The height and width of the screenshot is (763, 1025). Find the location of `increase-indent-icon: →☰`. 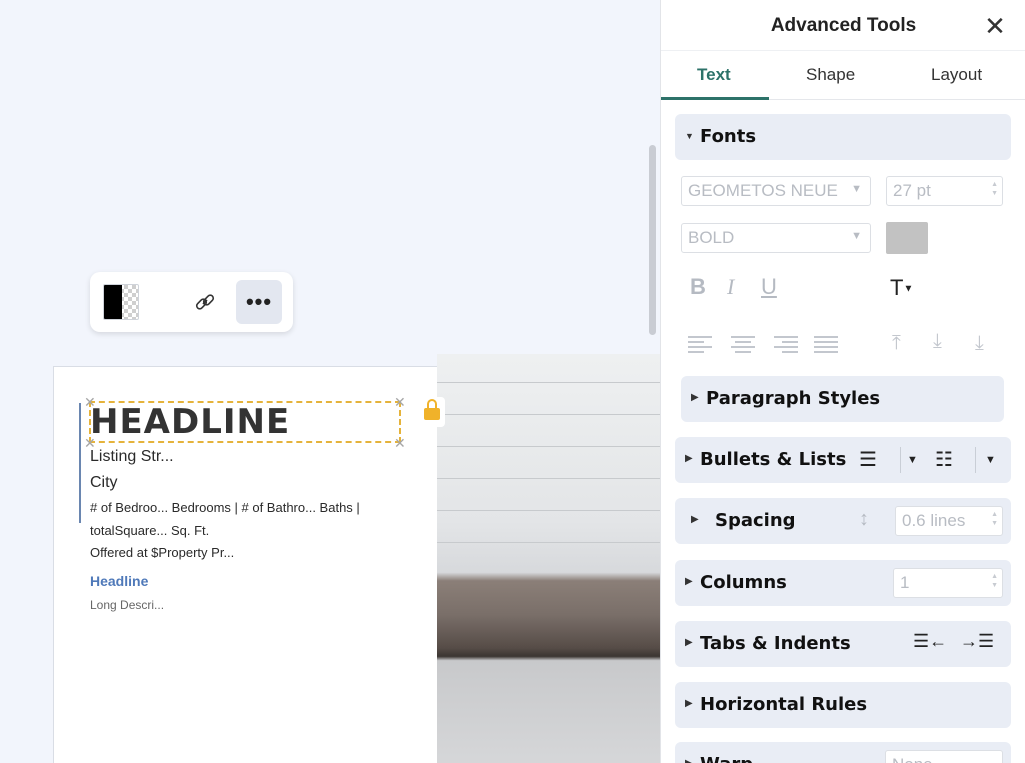

increase-indent-icon: →☰ is located at coordinates (977, 641).